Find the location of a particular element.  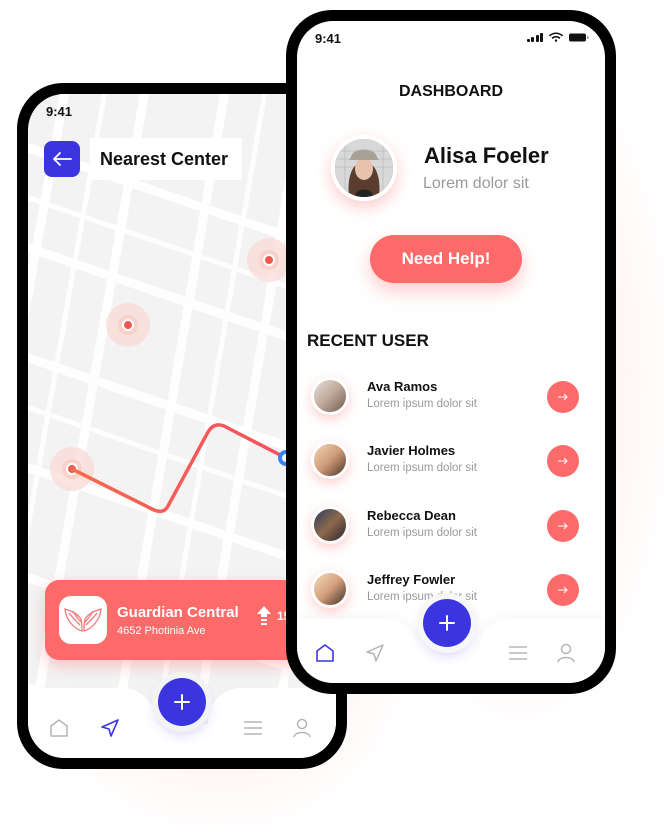

wings-icon is located at coordinates (83, 620).